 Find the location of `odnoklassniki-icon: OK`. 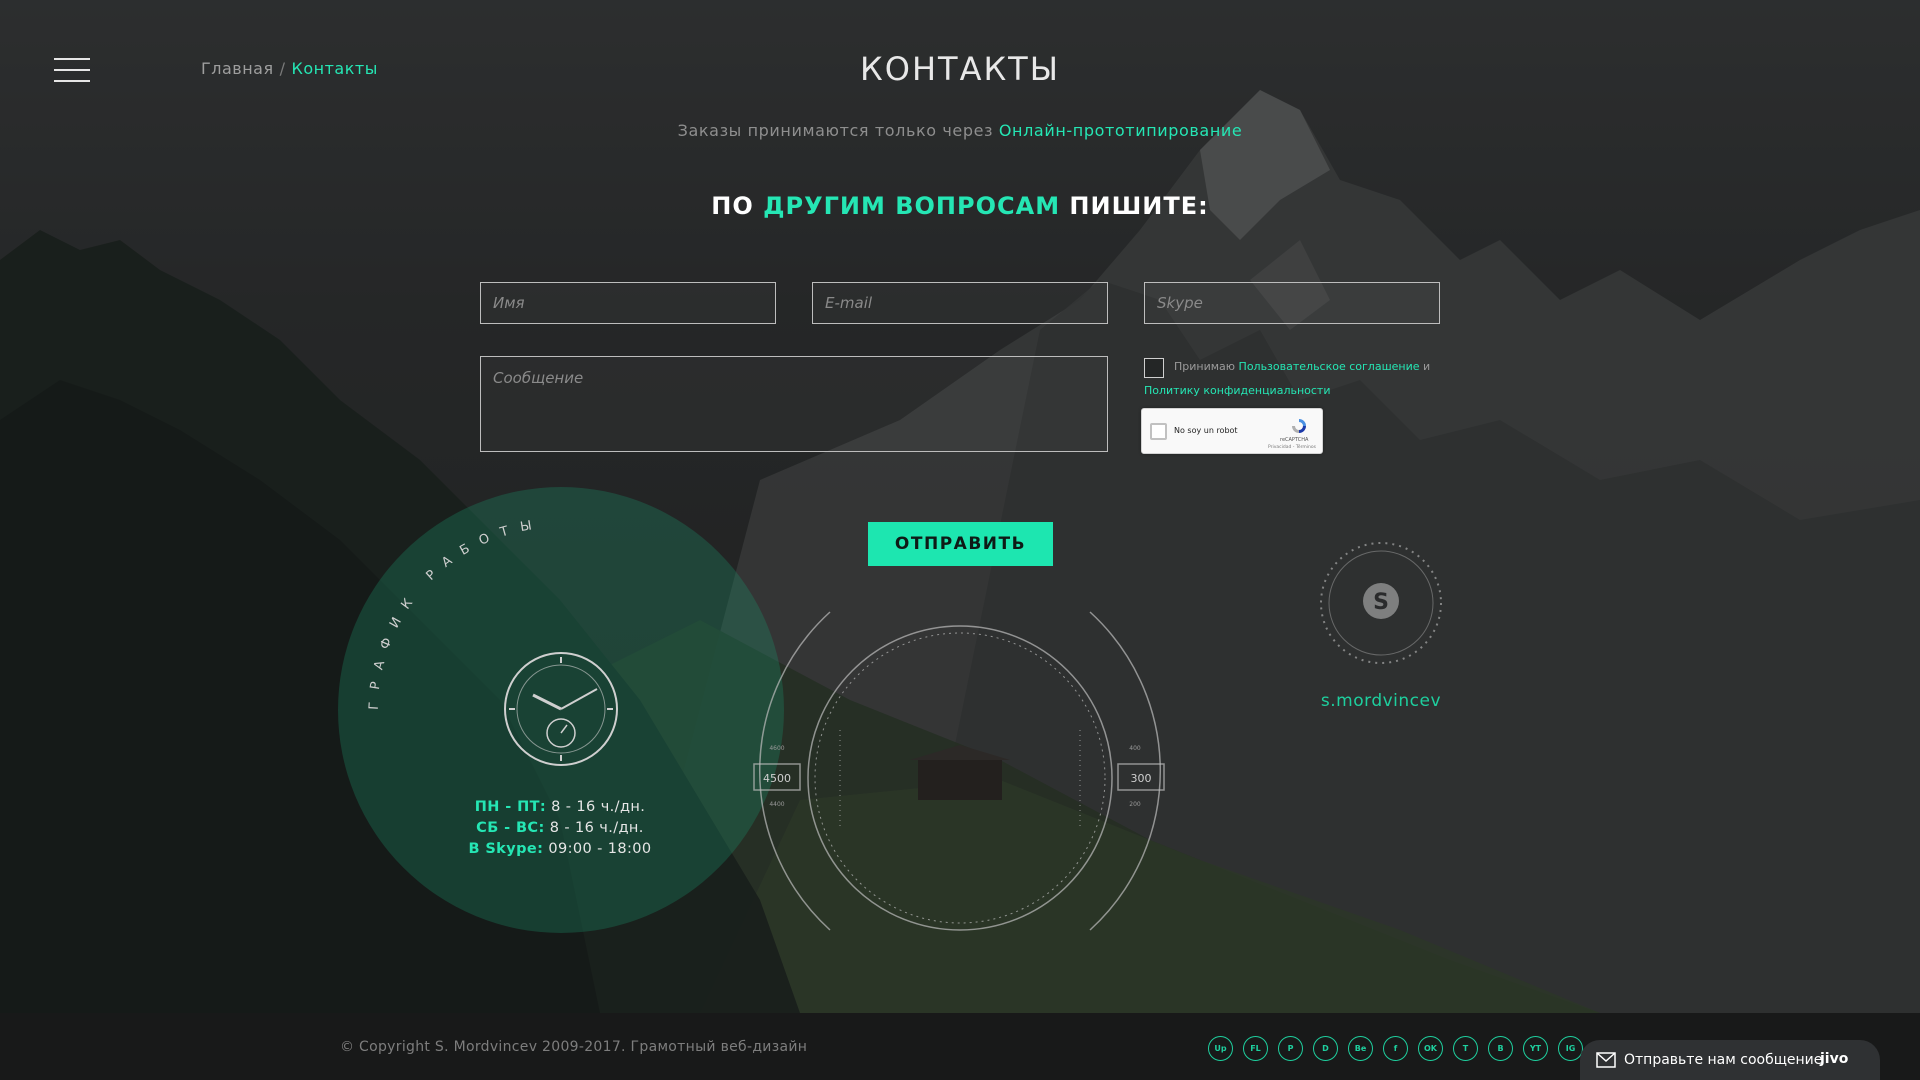

odnoklassniki-icon: OK is located at coordinates (1430, 1048).